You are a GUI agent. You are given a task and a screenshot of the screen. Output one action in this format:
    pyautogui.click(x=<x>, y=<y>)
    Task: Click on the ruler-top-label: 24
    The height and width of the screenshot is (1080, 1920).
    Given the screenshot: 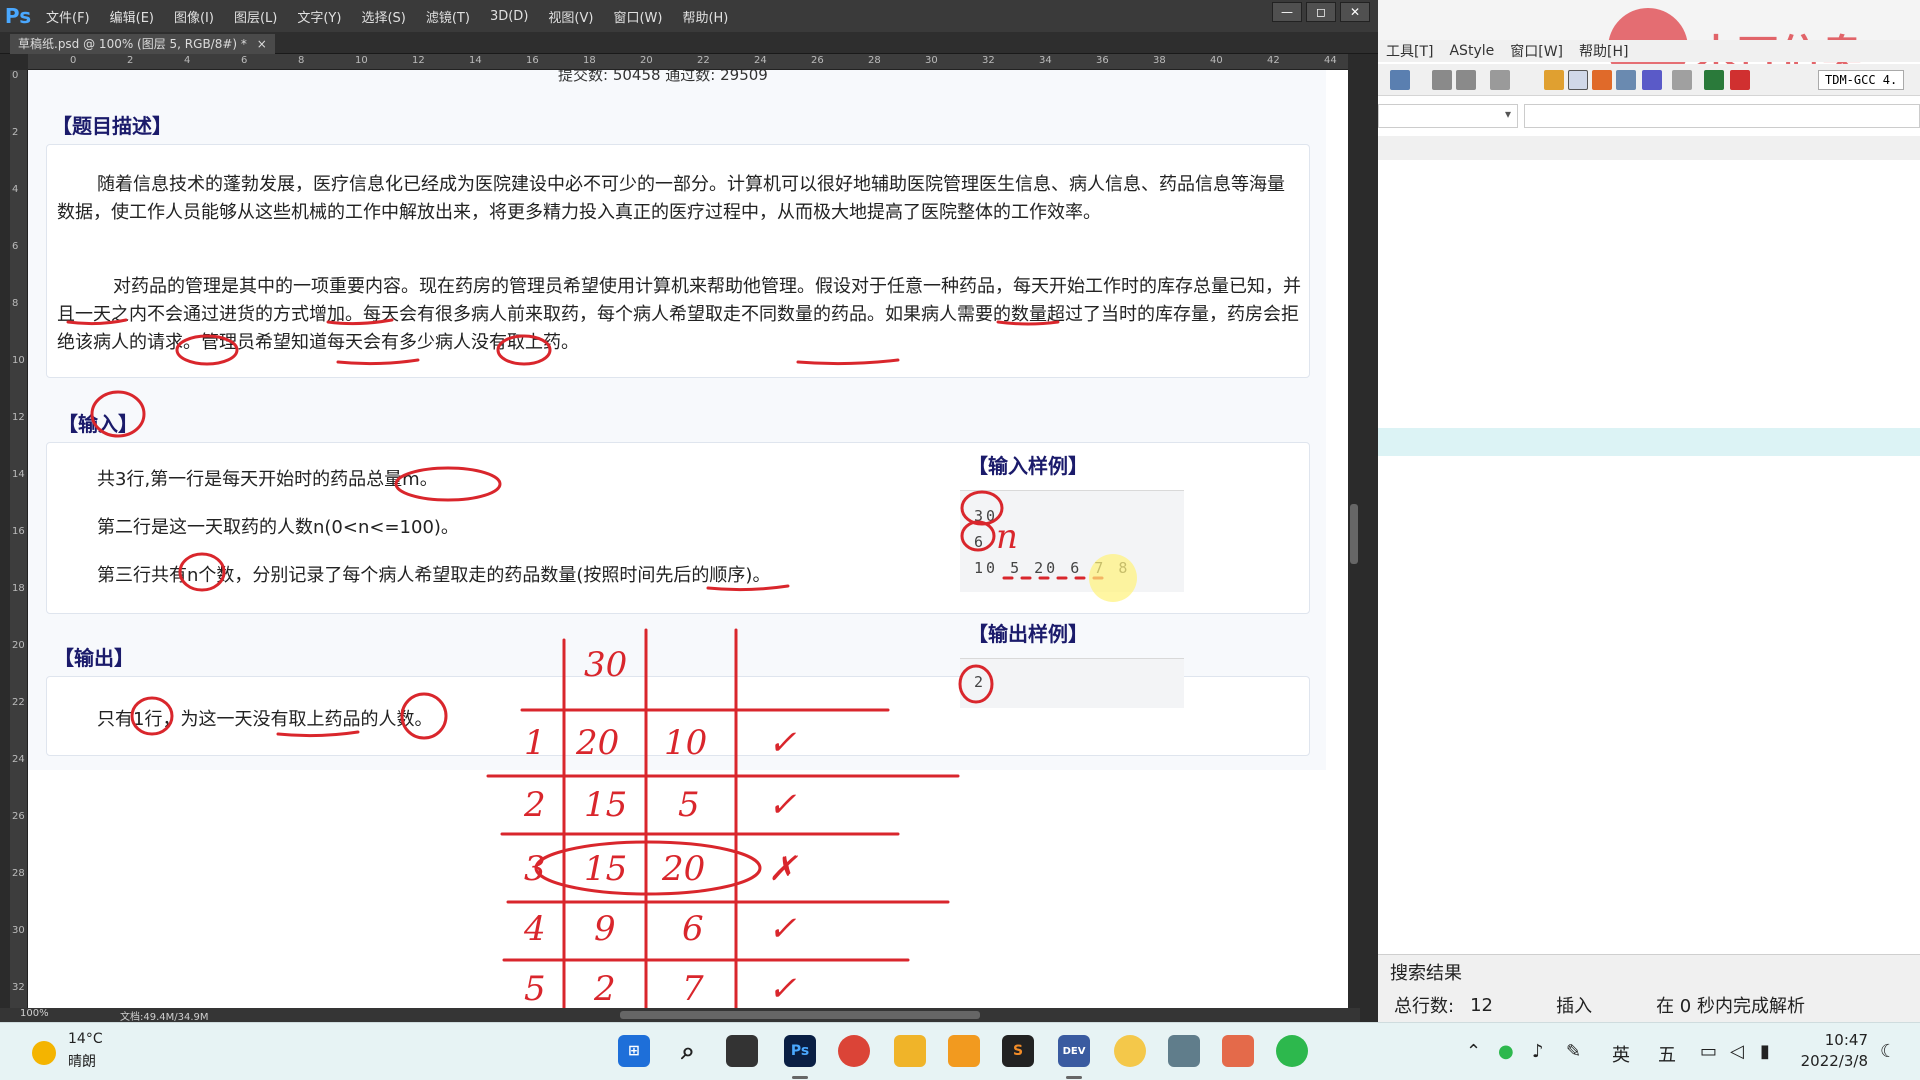 What is the action you would take?
    pyautogui.click(x=760, y=60)
    